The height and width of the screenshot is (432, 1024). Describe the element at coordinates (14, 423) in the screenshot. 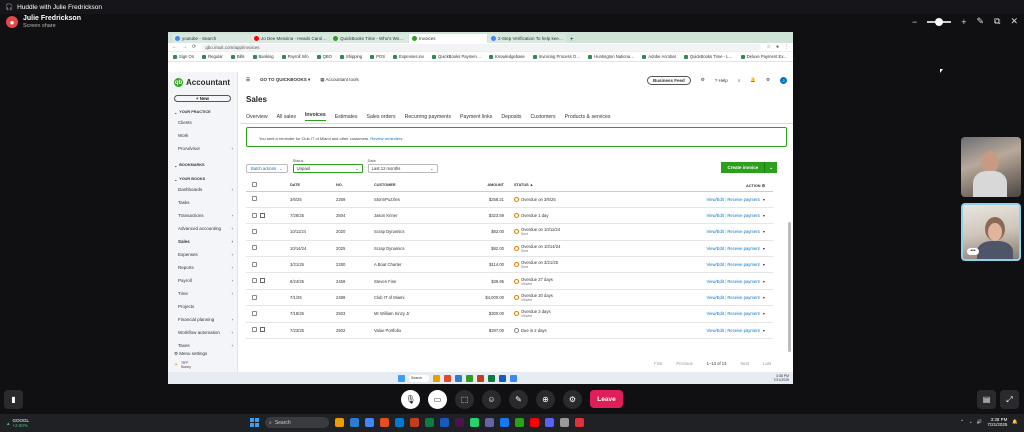

I see `stock-widget: ▲ GOOGL +2.60%` at that location.